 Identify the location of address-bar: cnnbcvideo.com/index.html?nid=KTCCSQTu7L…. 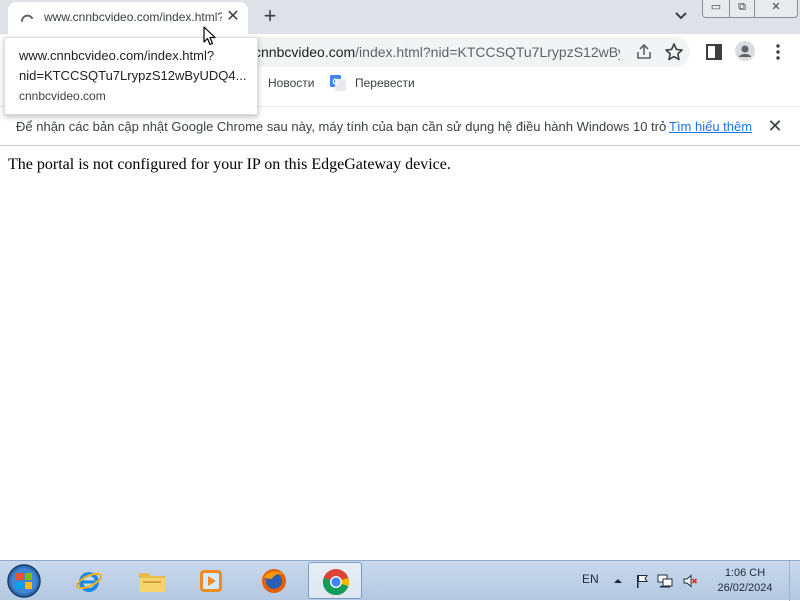
(450, 52).